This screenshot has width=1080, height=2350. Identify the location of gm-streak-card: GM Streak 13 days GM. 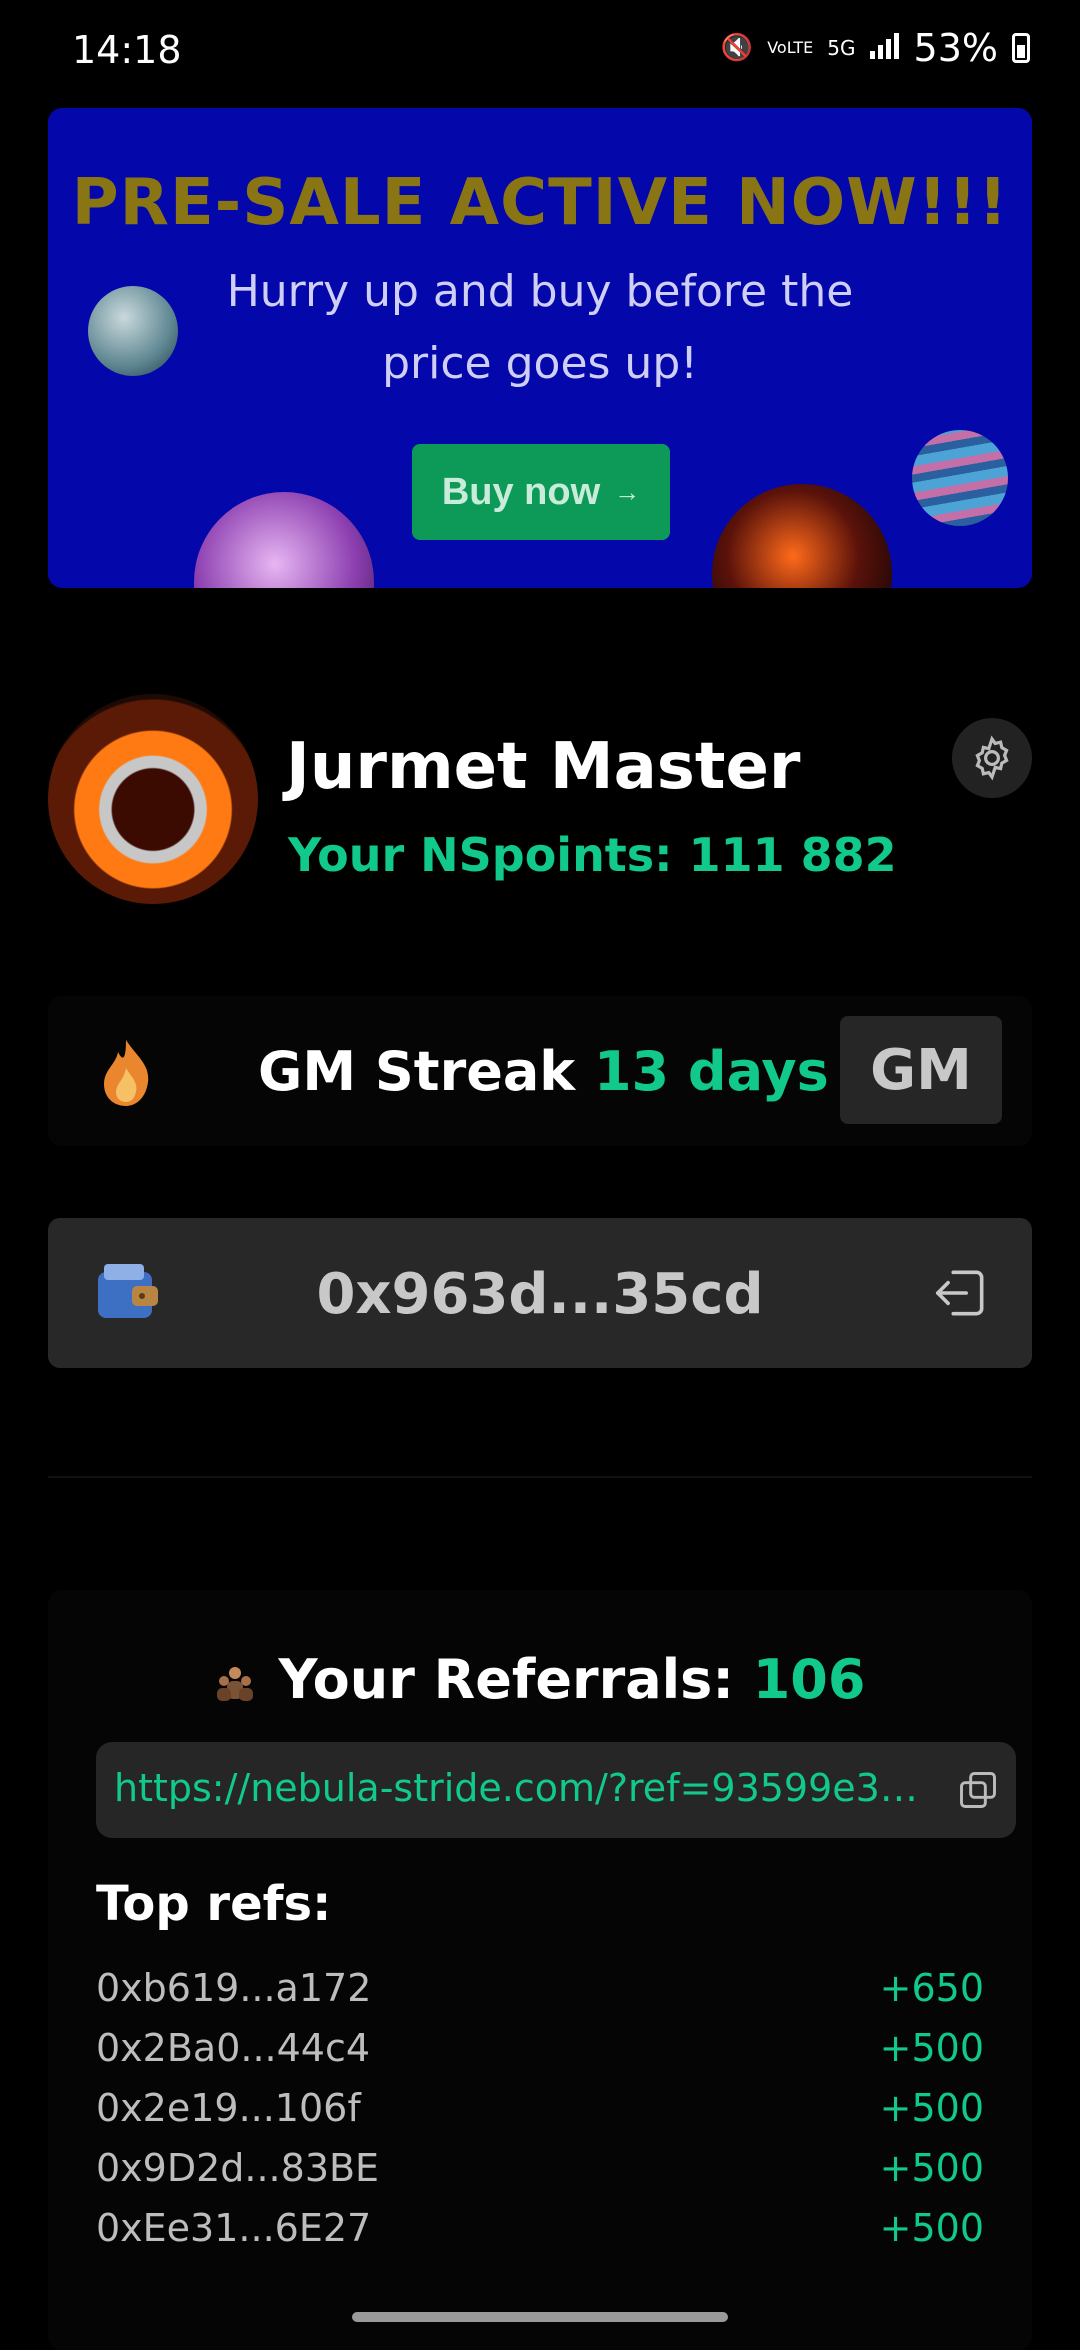
(540, 1071).